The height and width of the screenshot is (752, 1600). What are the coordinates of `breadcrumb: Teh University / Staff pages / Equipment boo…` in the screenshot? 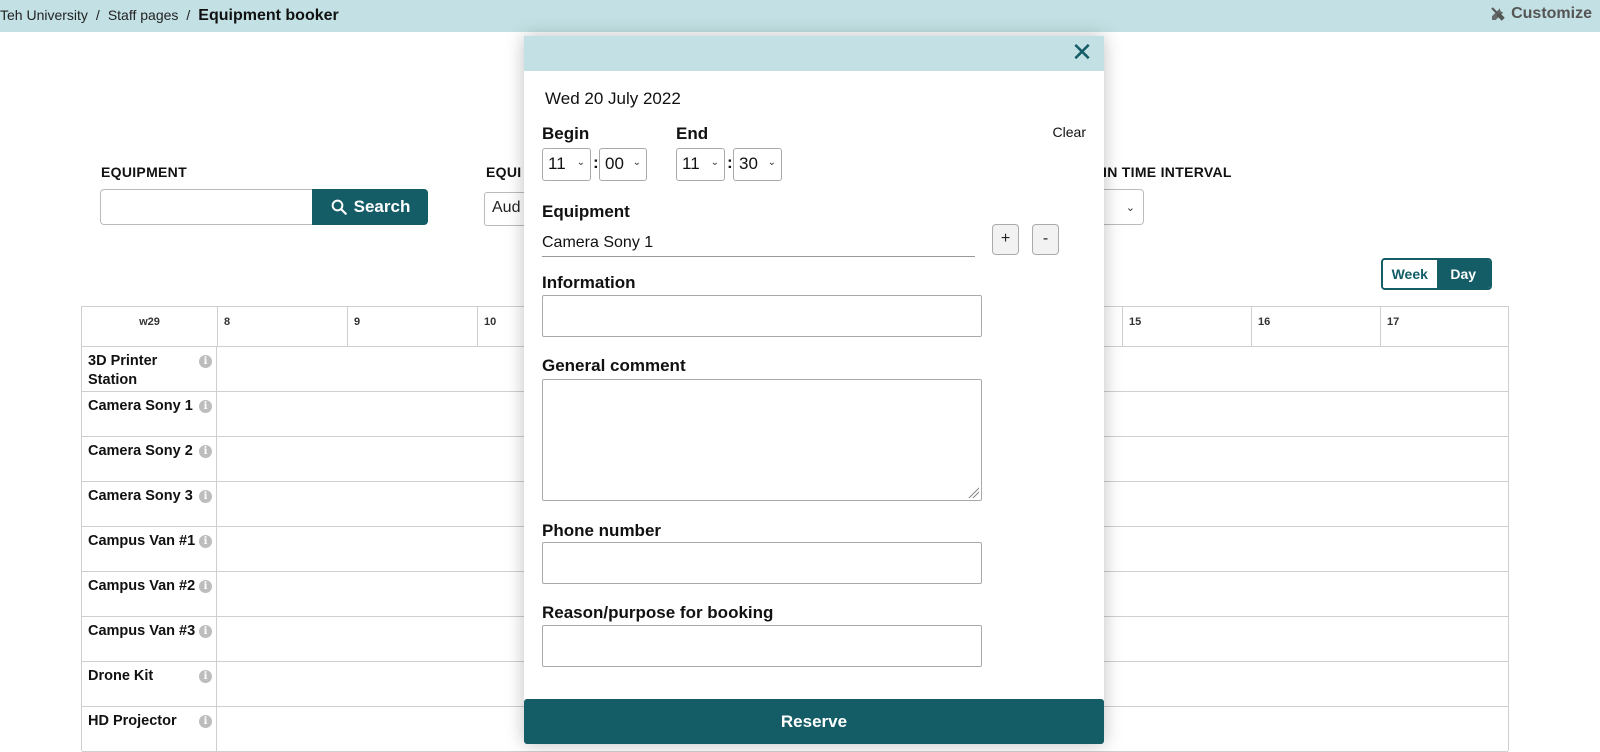 It's located at (169, 16).